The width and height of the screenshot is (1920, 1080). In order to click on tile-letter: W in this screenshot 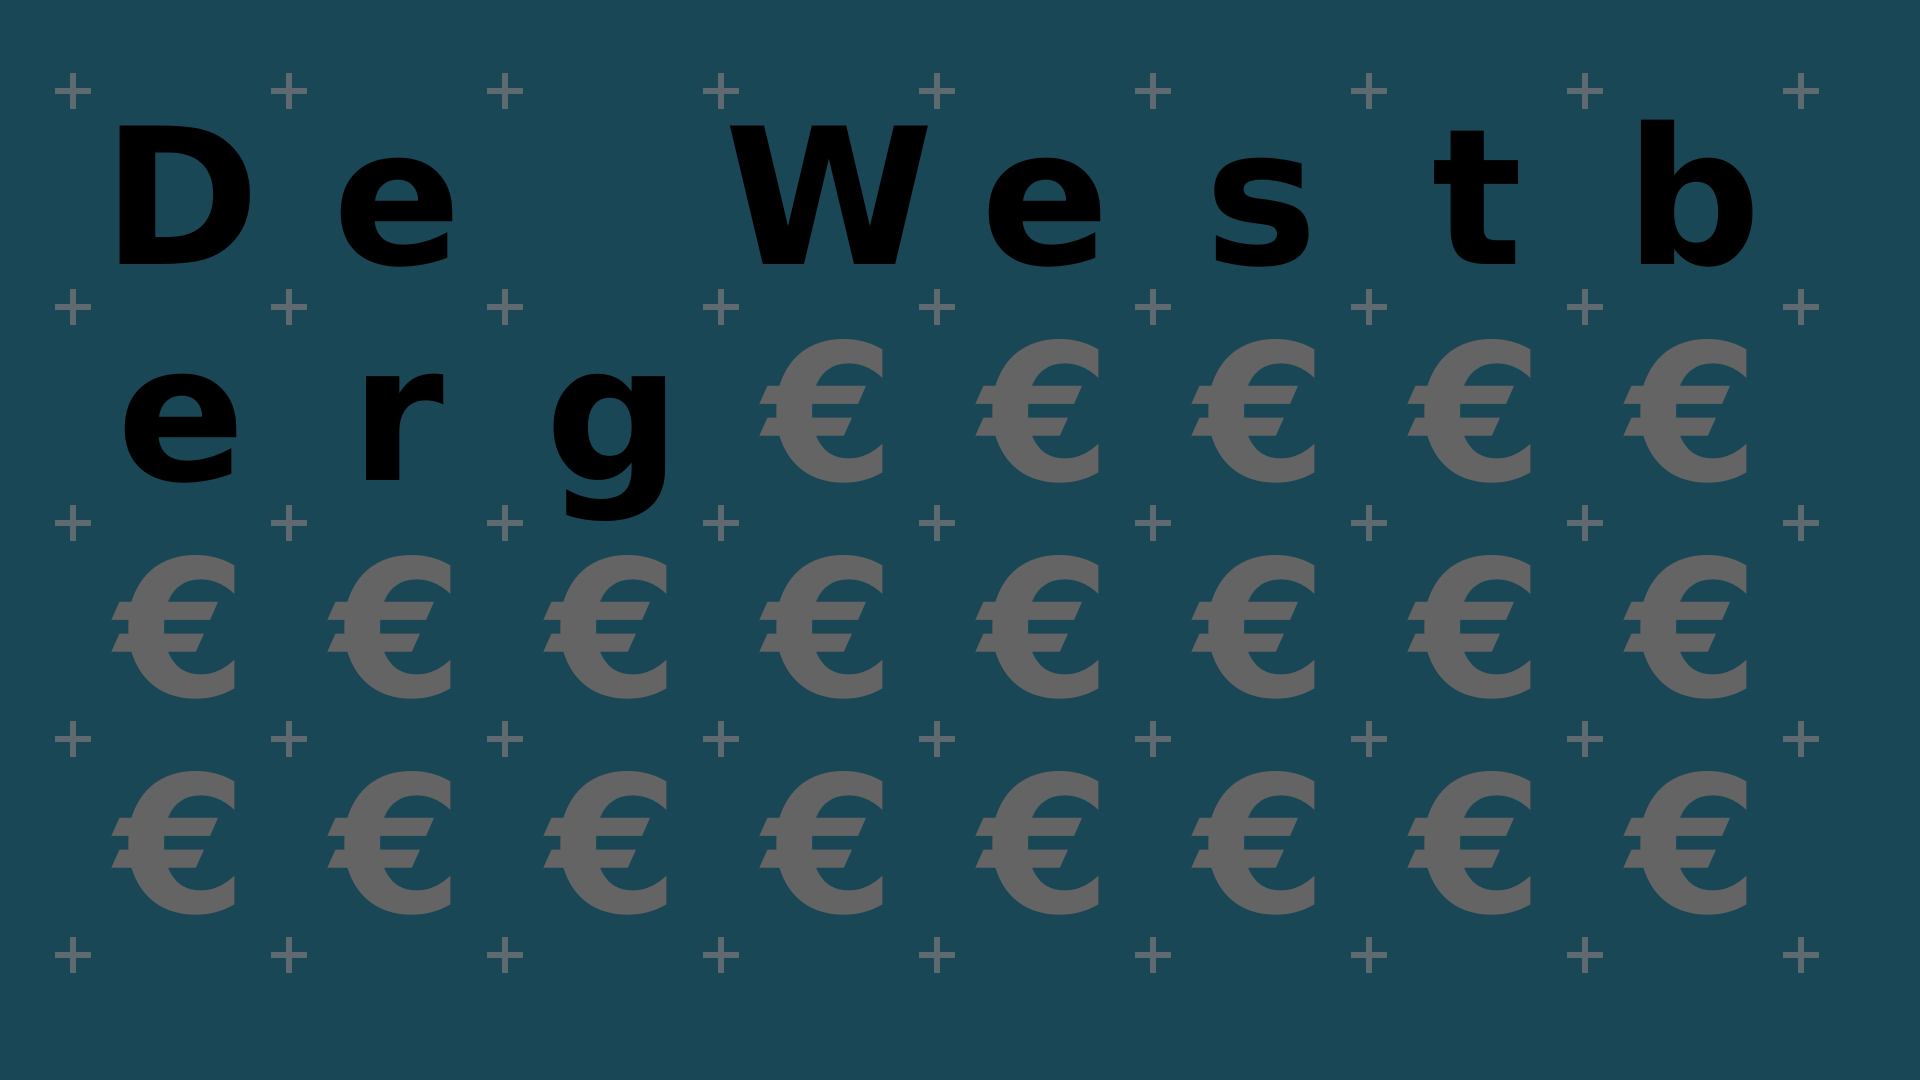, I will do `click(829, 199)`.